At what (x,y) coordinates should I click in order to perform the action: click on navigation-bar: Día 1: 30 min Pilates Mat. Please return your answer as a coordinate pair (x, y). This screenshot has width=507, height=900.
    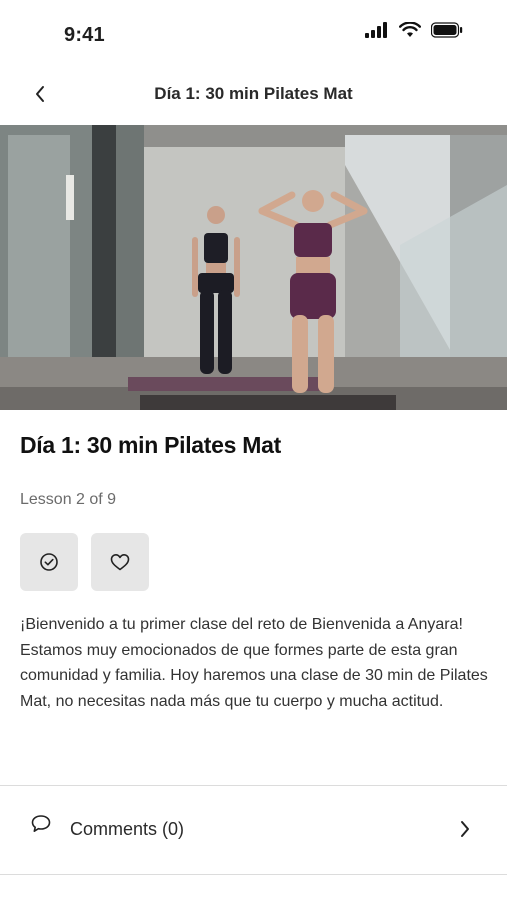
    Looking at the image, I should click on (253, 94).